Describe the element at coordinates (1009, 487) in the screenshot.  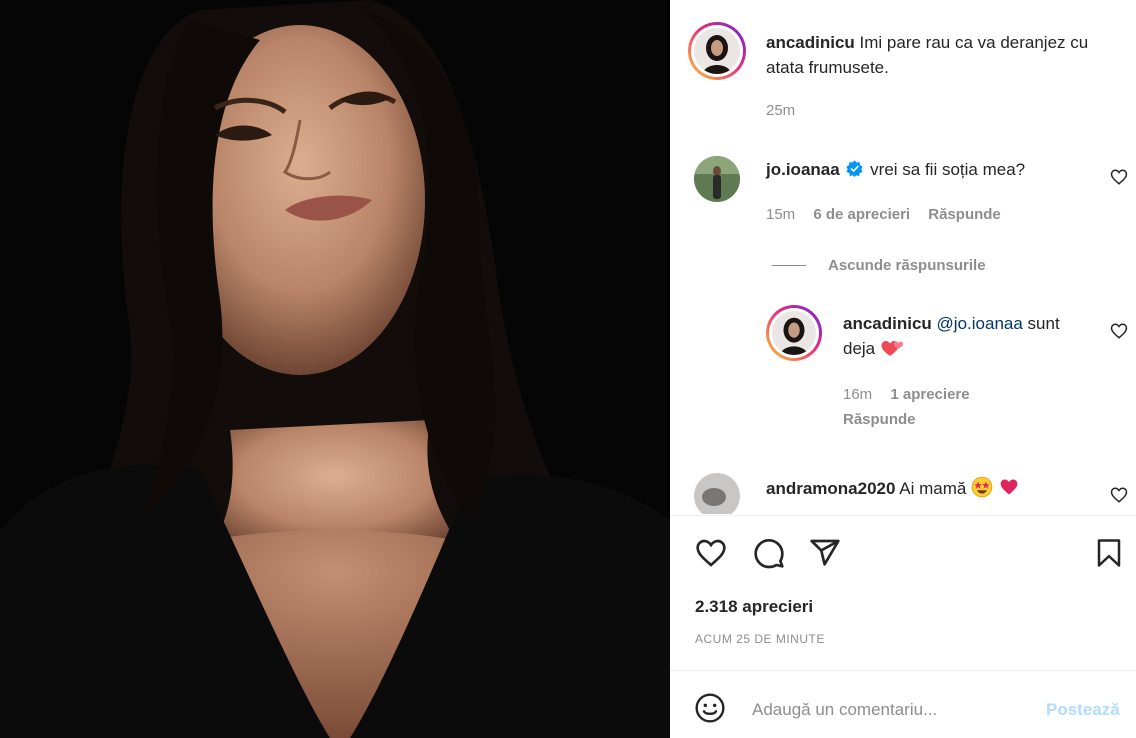
I see `red-heart-emoji-icon` at that location.